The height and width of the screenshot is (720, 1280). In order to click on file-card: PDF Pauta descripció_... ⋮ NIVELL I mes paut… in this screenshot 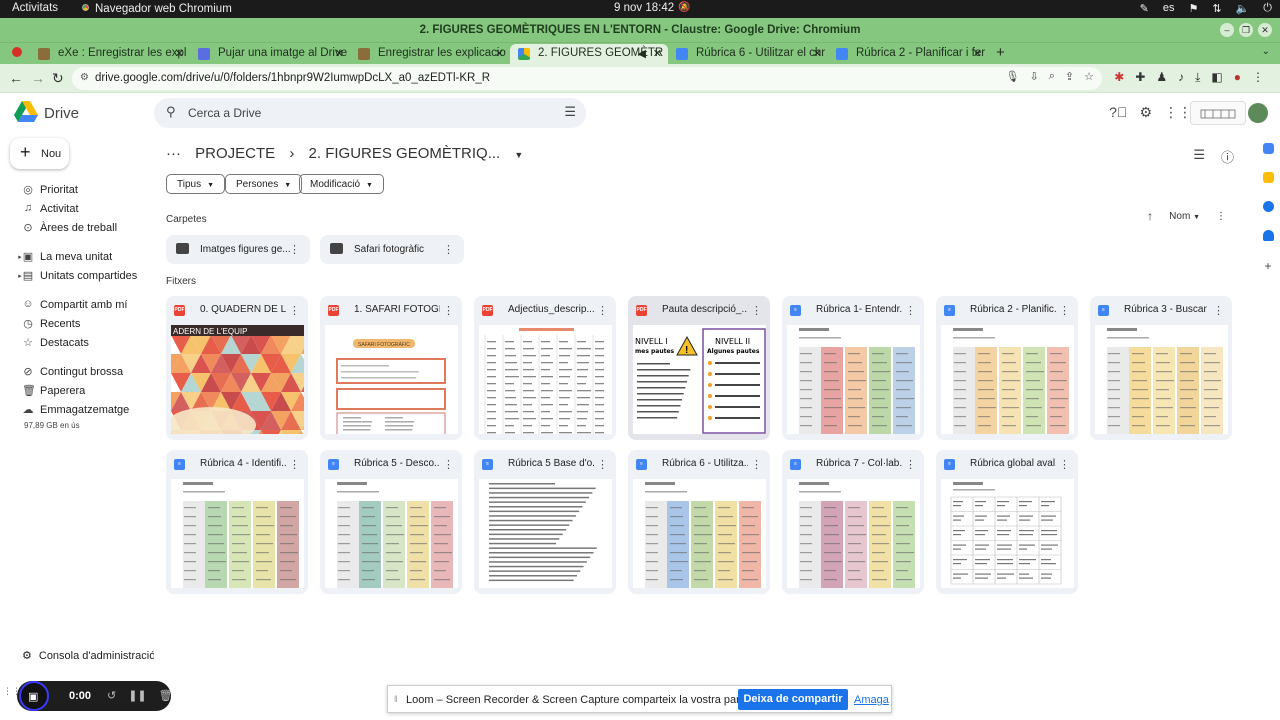, I will do `click(699, 368)`.